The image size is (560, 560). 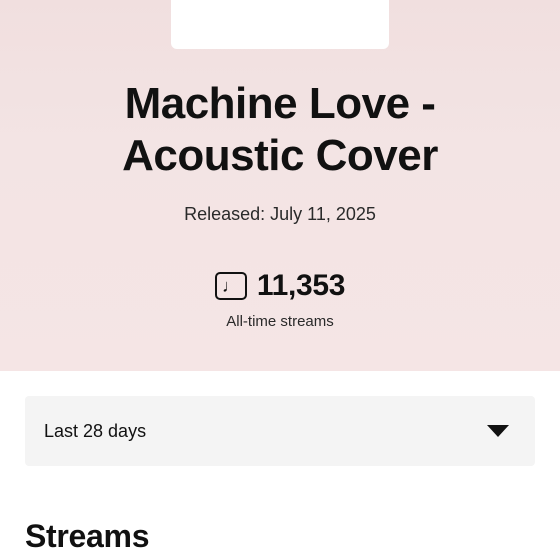 What do you see at coordinates (280, 155) in the screenshot?
I see `track-title-line-2: Acoustic Cover` at bounding box center [280, 155].